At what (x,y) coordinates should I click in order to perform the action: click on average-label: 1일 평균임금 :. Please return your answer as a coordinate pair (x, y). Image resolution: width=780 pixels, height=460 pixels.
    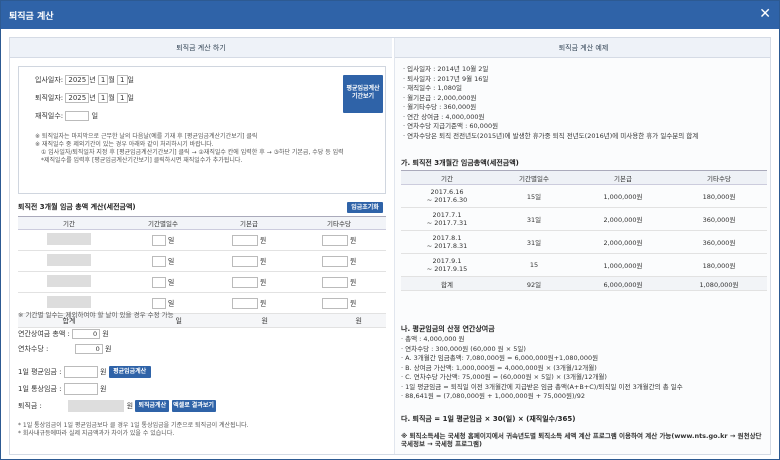
    Looking at the image, I should click on (40, 372).